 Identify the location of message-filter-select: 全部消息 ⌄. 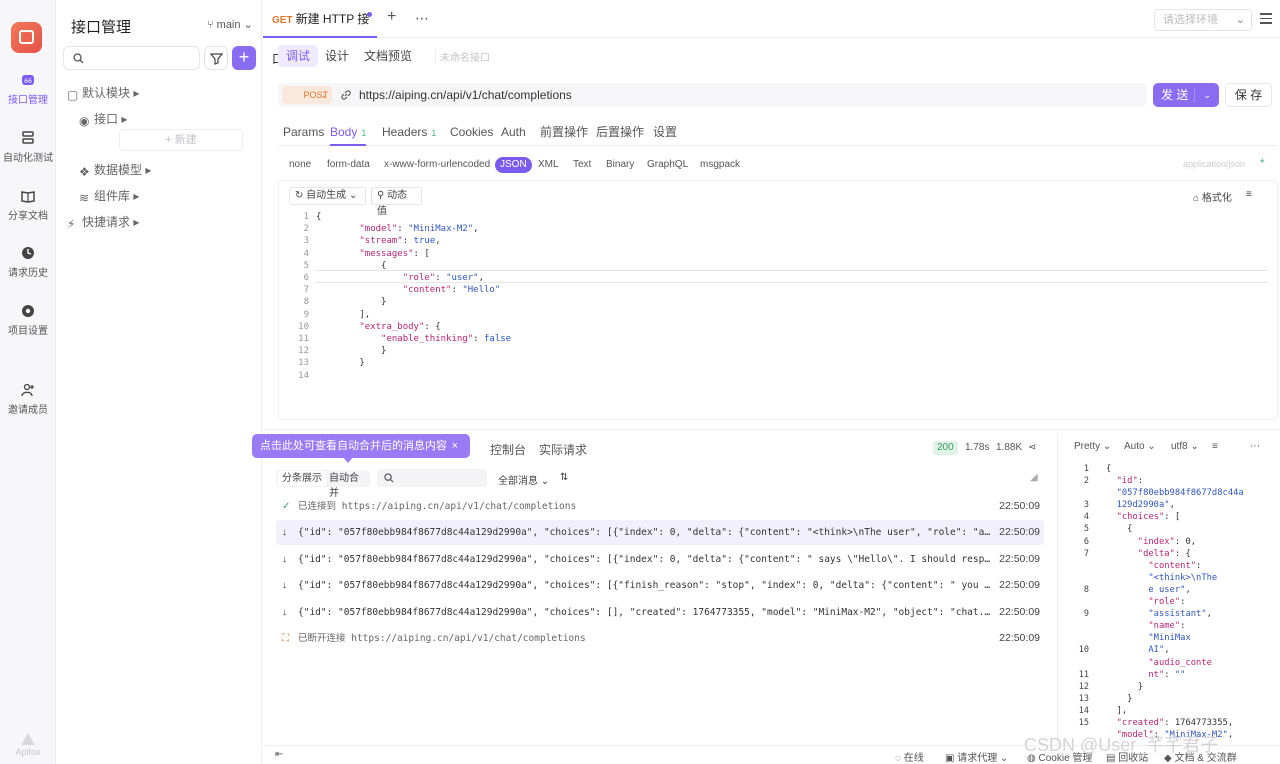
(523, 479).